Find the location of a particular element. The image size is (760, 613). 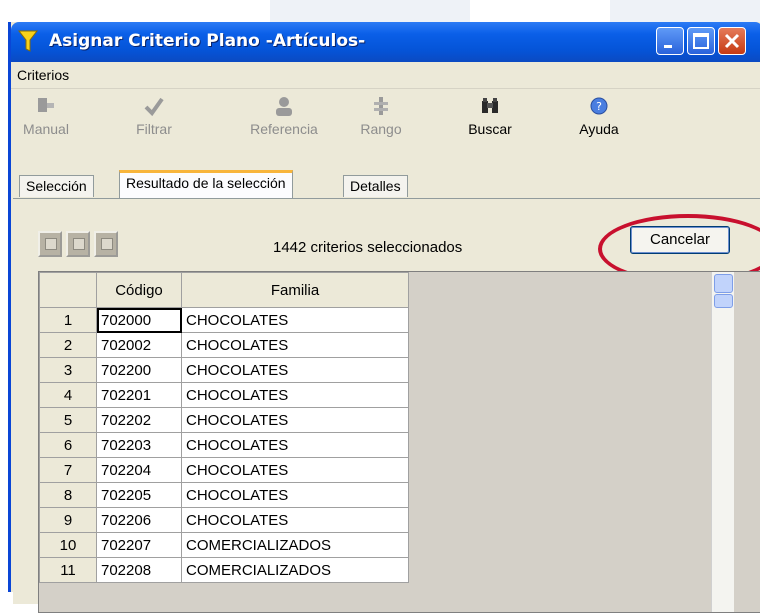

table-row: 4 702201 CHOCOLATES is located at coordinates (224, 395).